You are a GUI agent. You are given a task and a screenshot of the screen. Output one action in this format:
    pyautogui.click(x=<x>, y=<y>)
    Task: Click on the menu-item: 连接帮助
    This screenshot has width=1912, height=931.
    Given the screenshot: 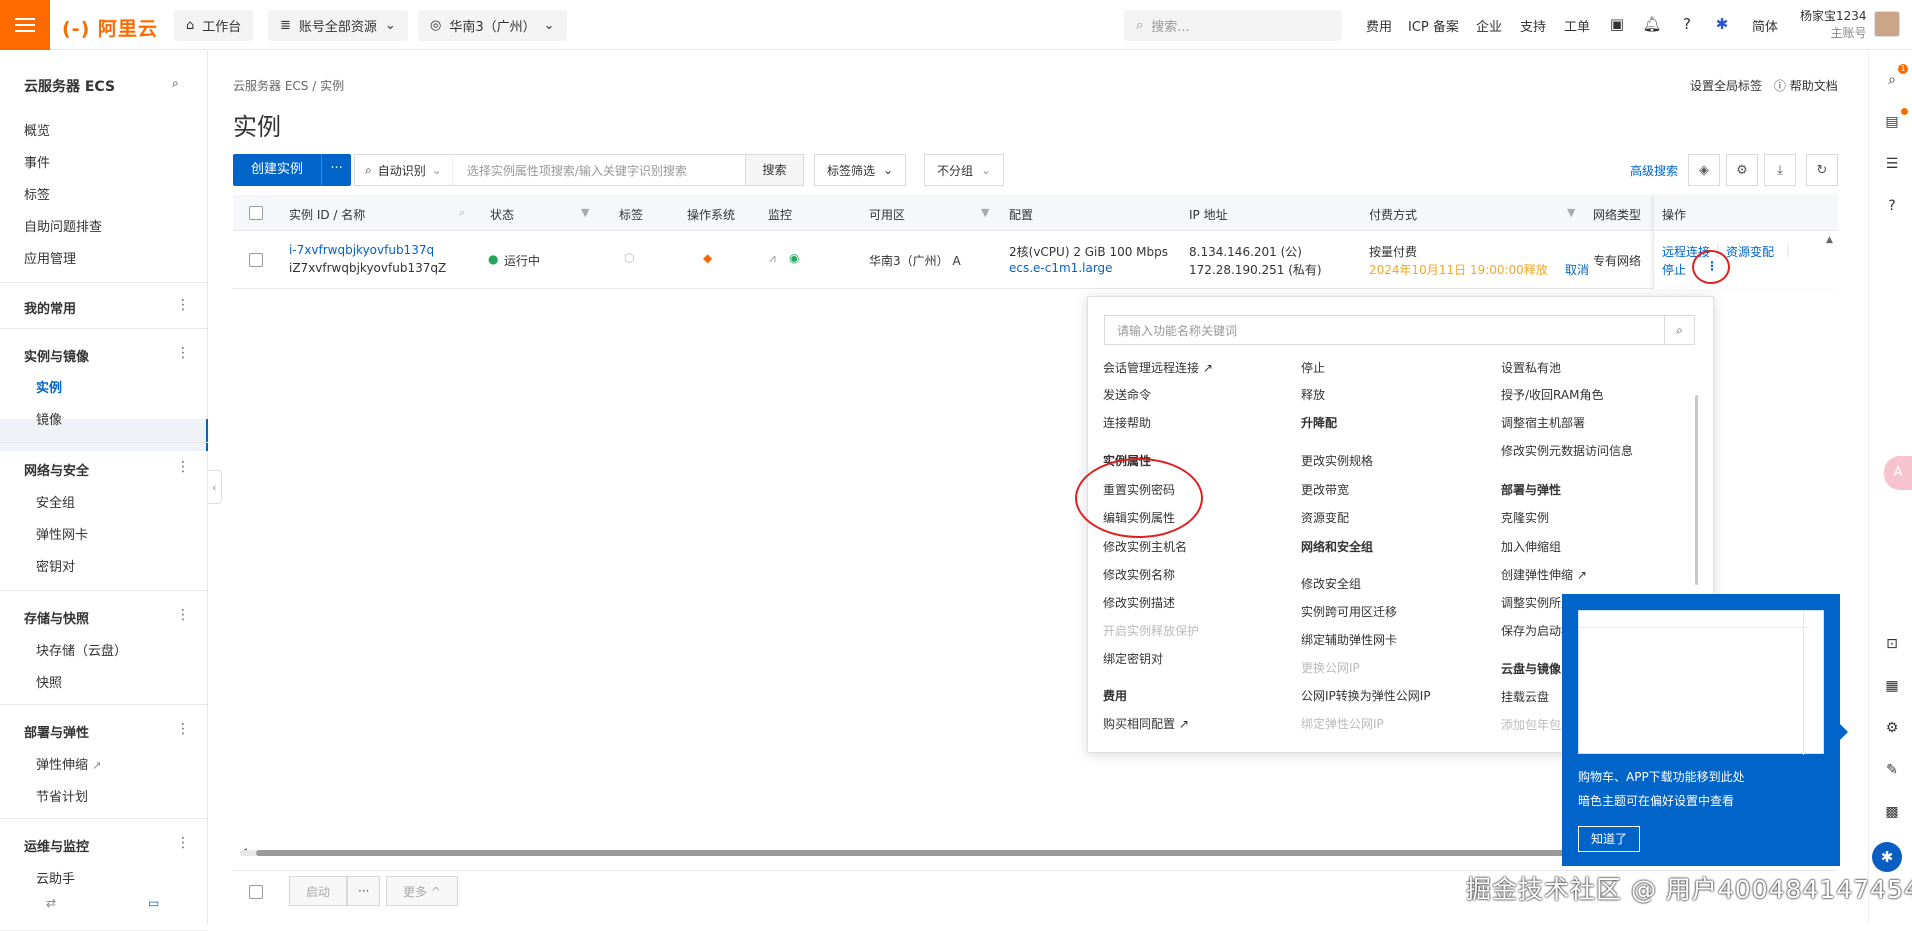 What is the action you would take?
    pyautogui.click(x=1127, y=422)
    